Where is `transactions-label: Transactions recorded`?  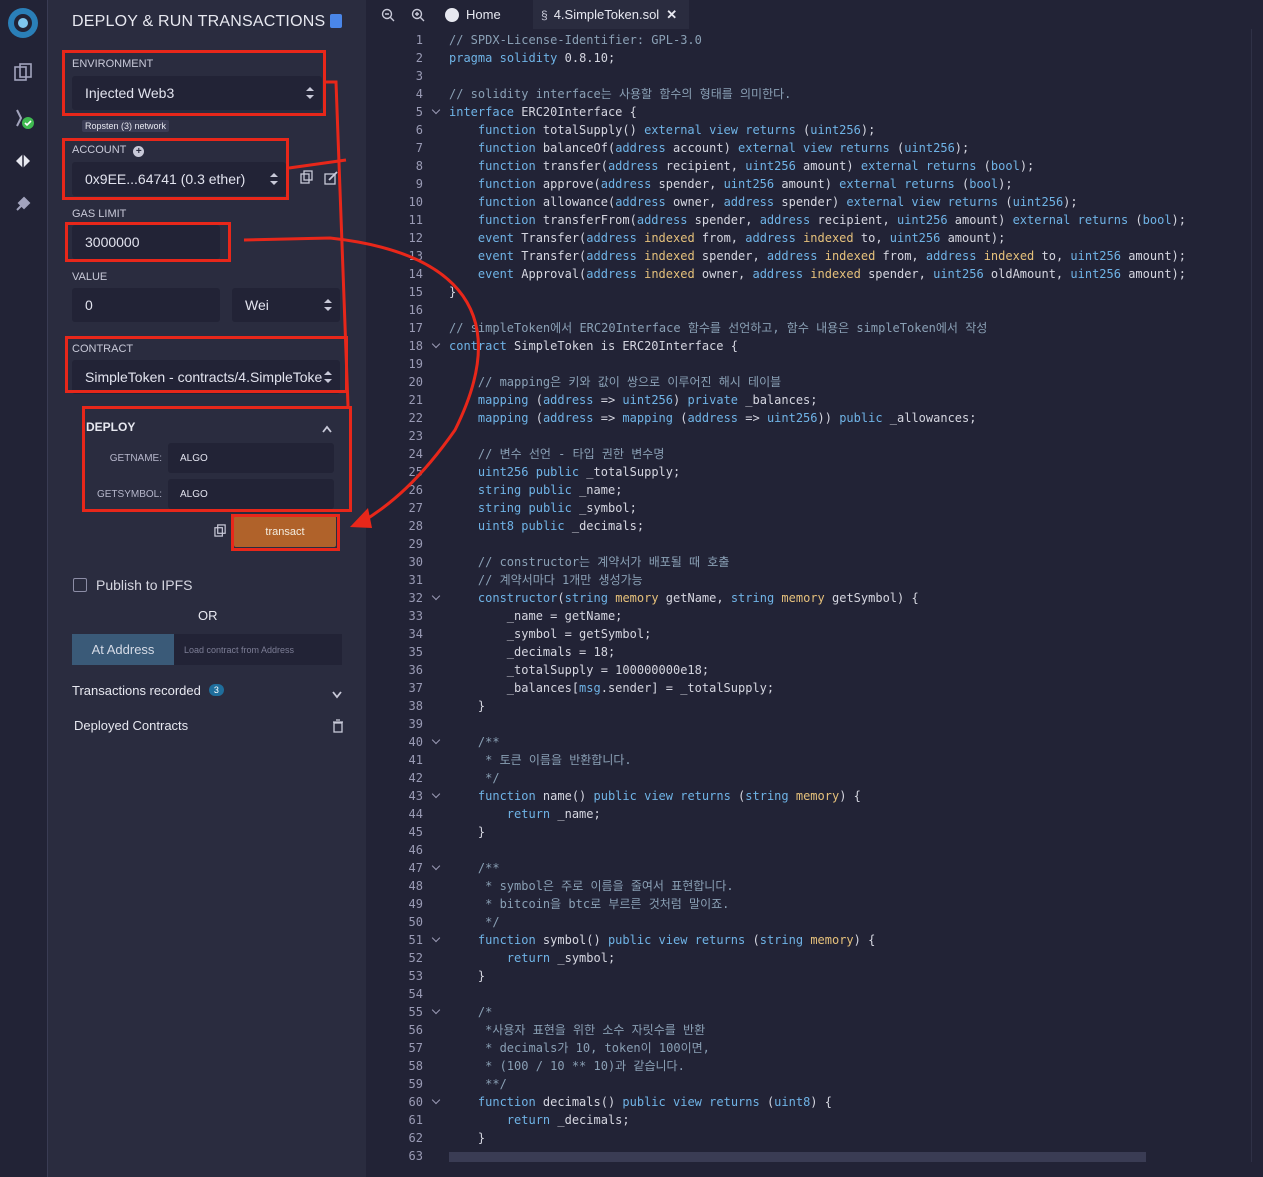 transactions-label: Transactions recorded is located at coordinates (136, 690).